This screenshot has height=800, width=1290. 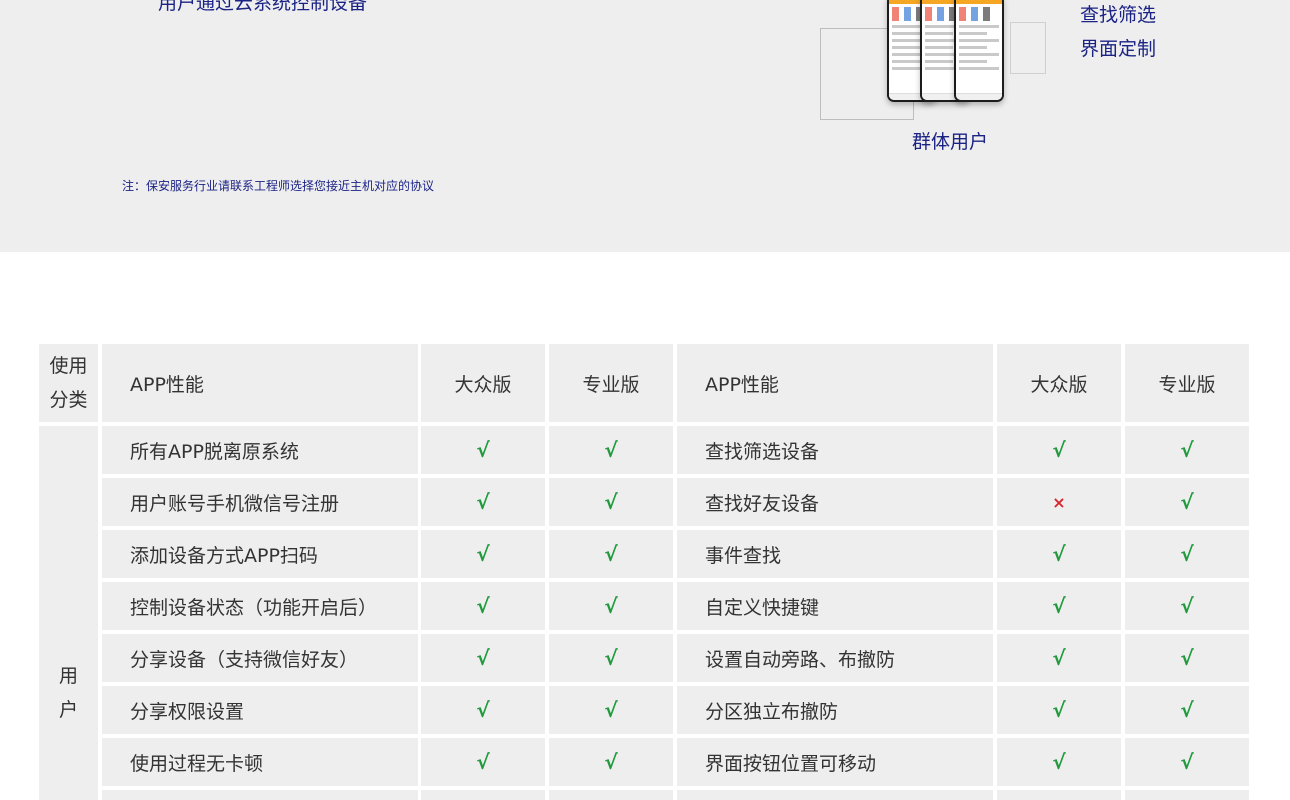 What do you see at coordinates (835, 658) in the screenshot?
I see `feature-right: 设置自动旁路、布撤防` at bounding box center [835, 658].